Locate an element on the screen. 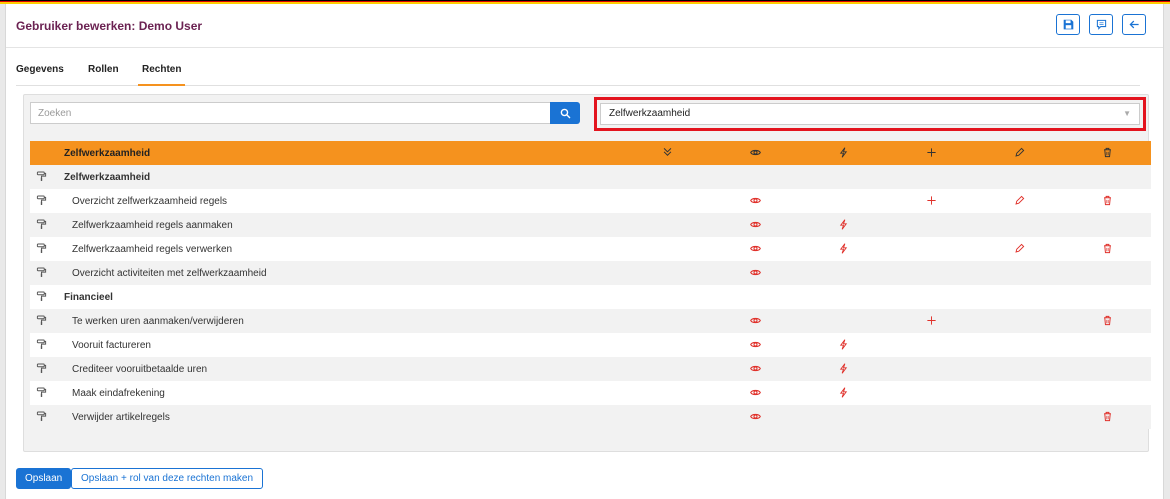 Image resolution: width=1170 pixels, height=499 pixels. group-label: Financieel is located at coordinates (88, 297).